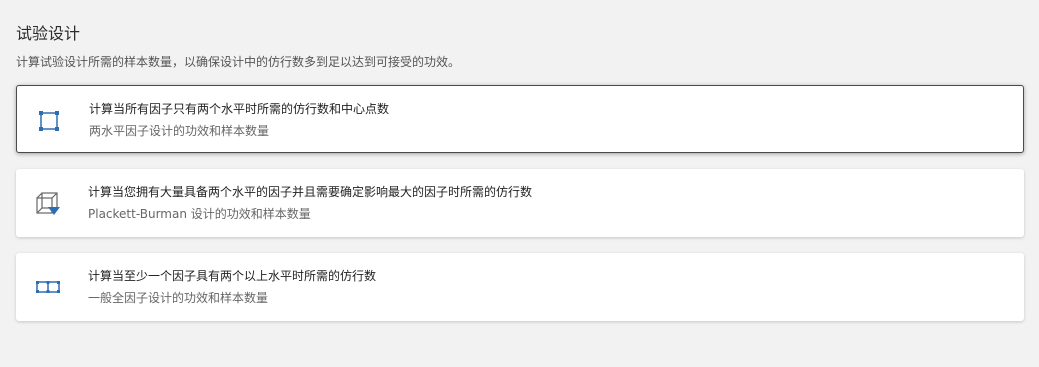 Image resolution: width=1039 pixels, height=367 pixels. What do you see at coordinates (49, 120) in the screenshot?
I see `two-level-factorial-icon` at bounding box center [49, 120].